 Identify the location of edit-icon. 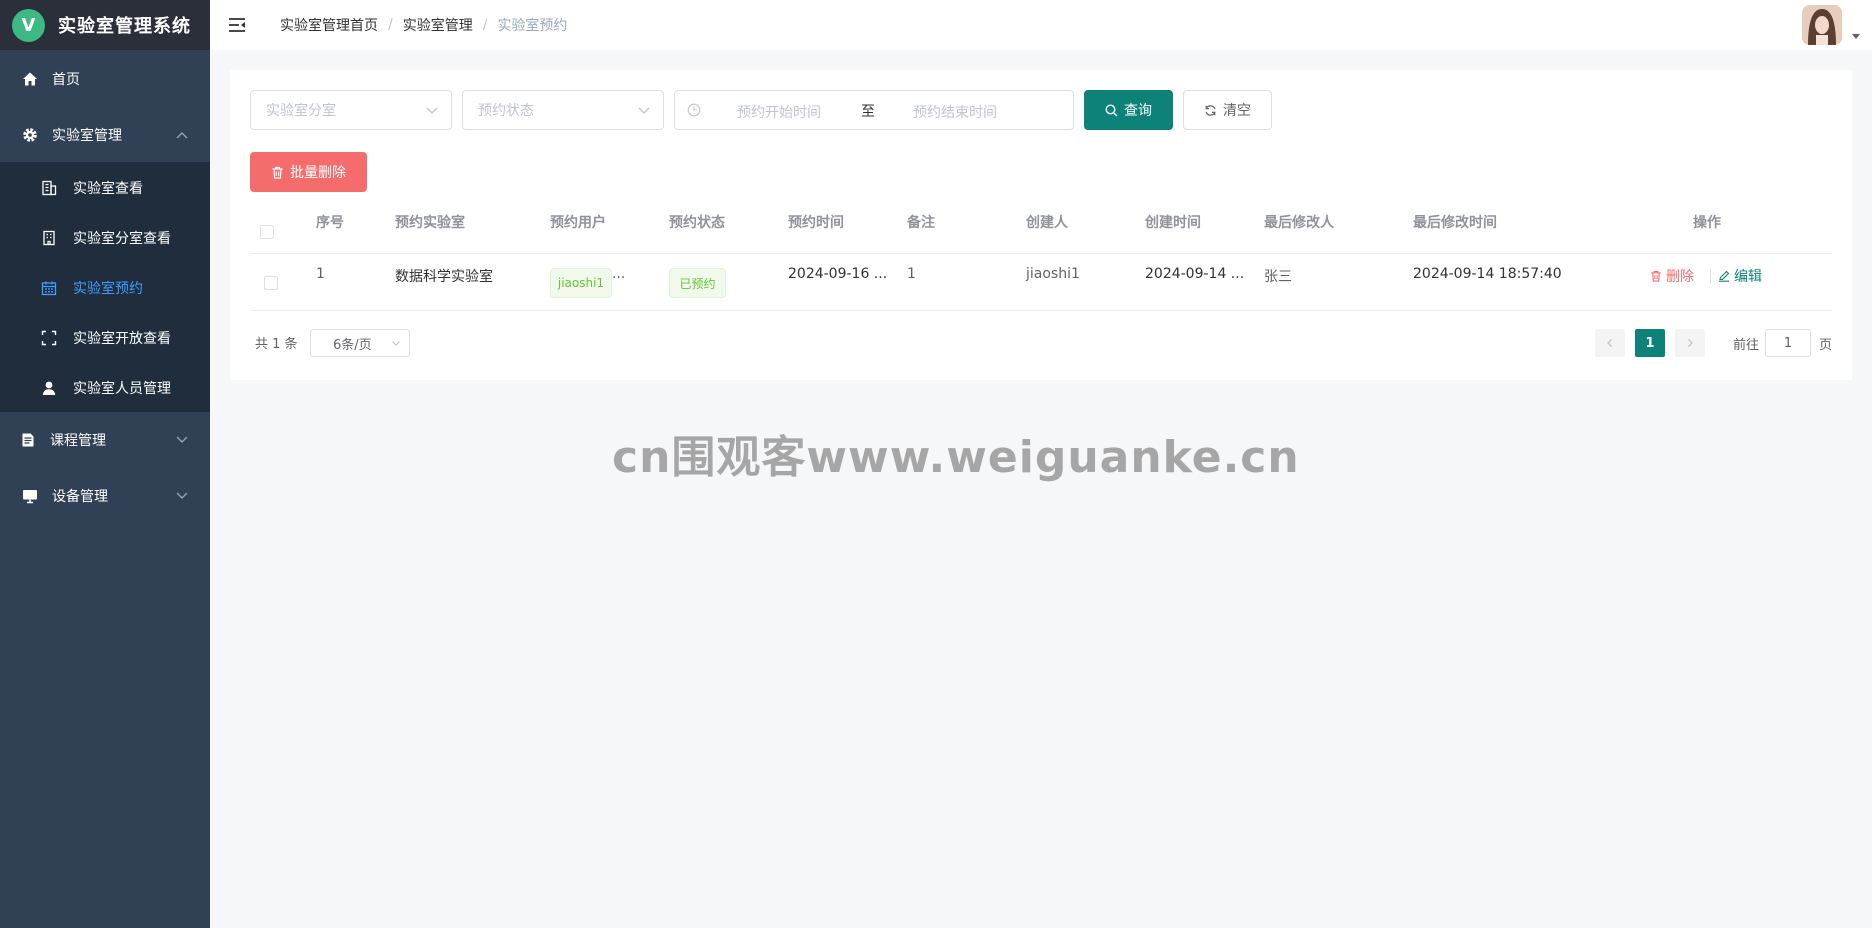
(1724, 276).